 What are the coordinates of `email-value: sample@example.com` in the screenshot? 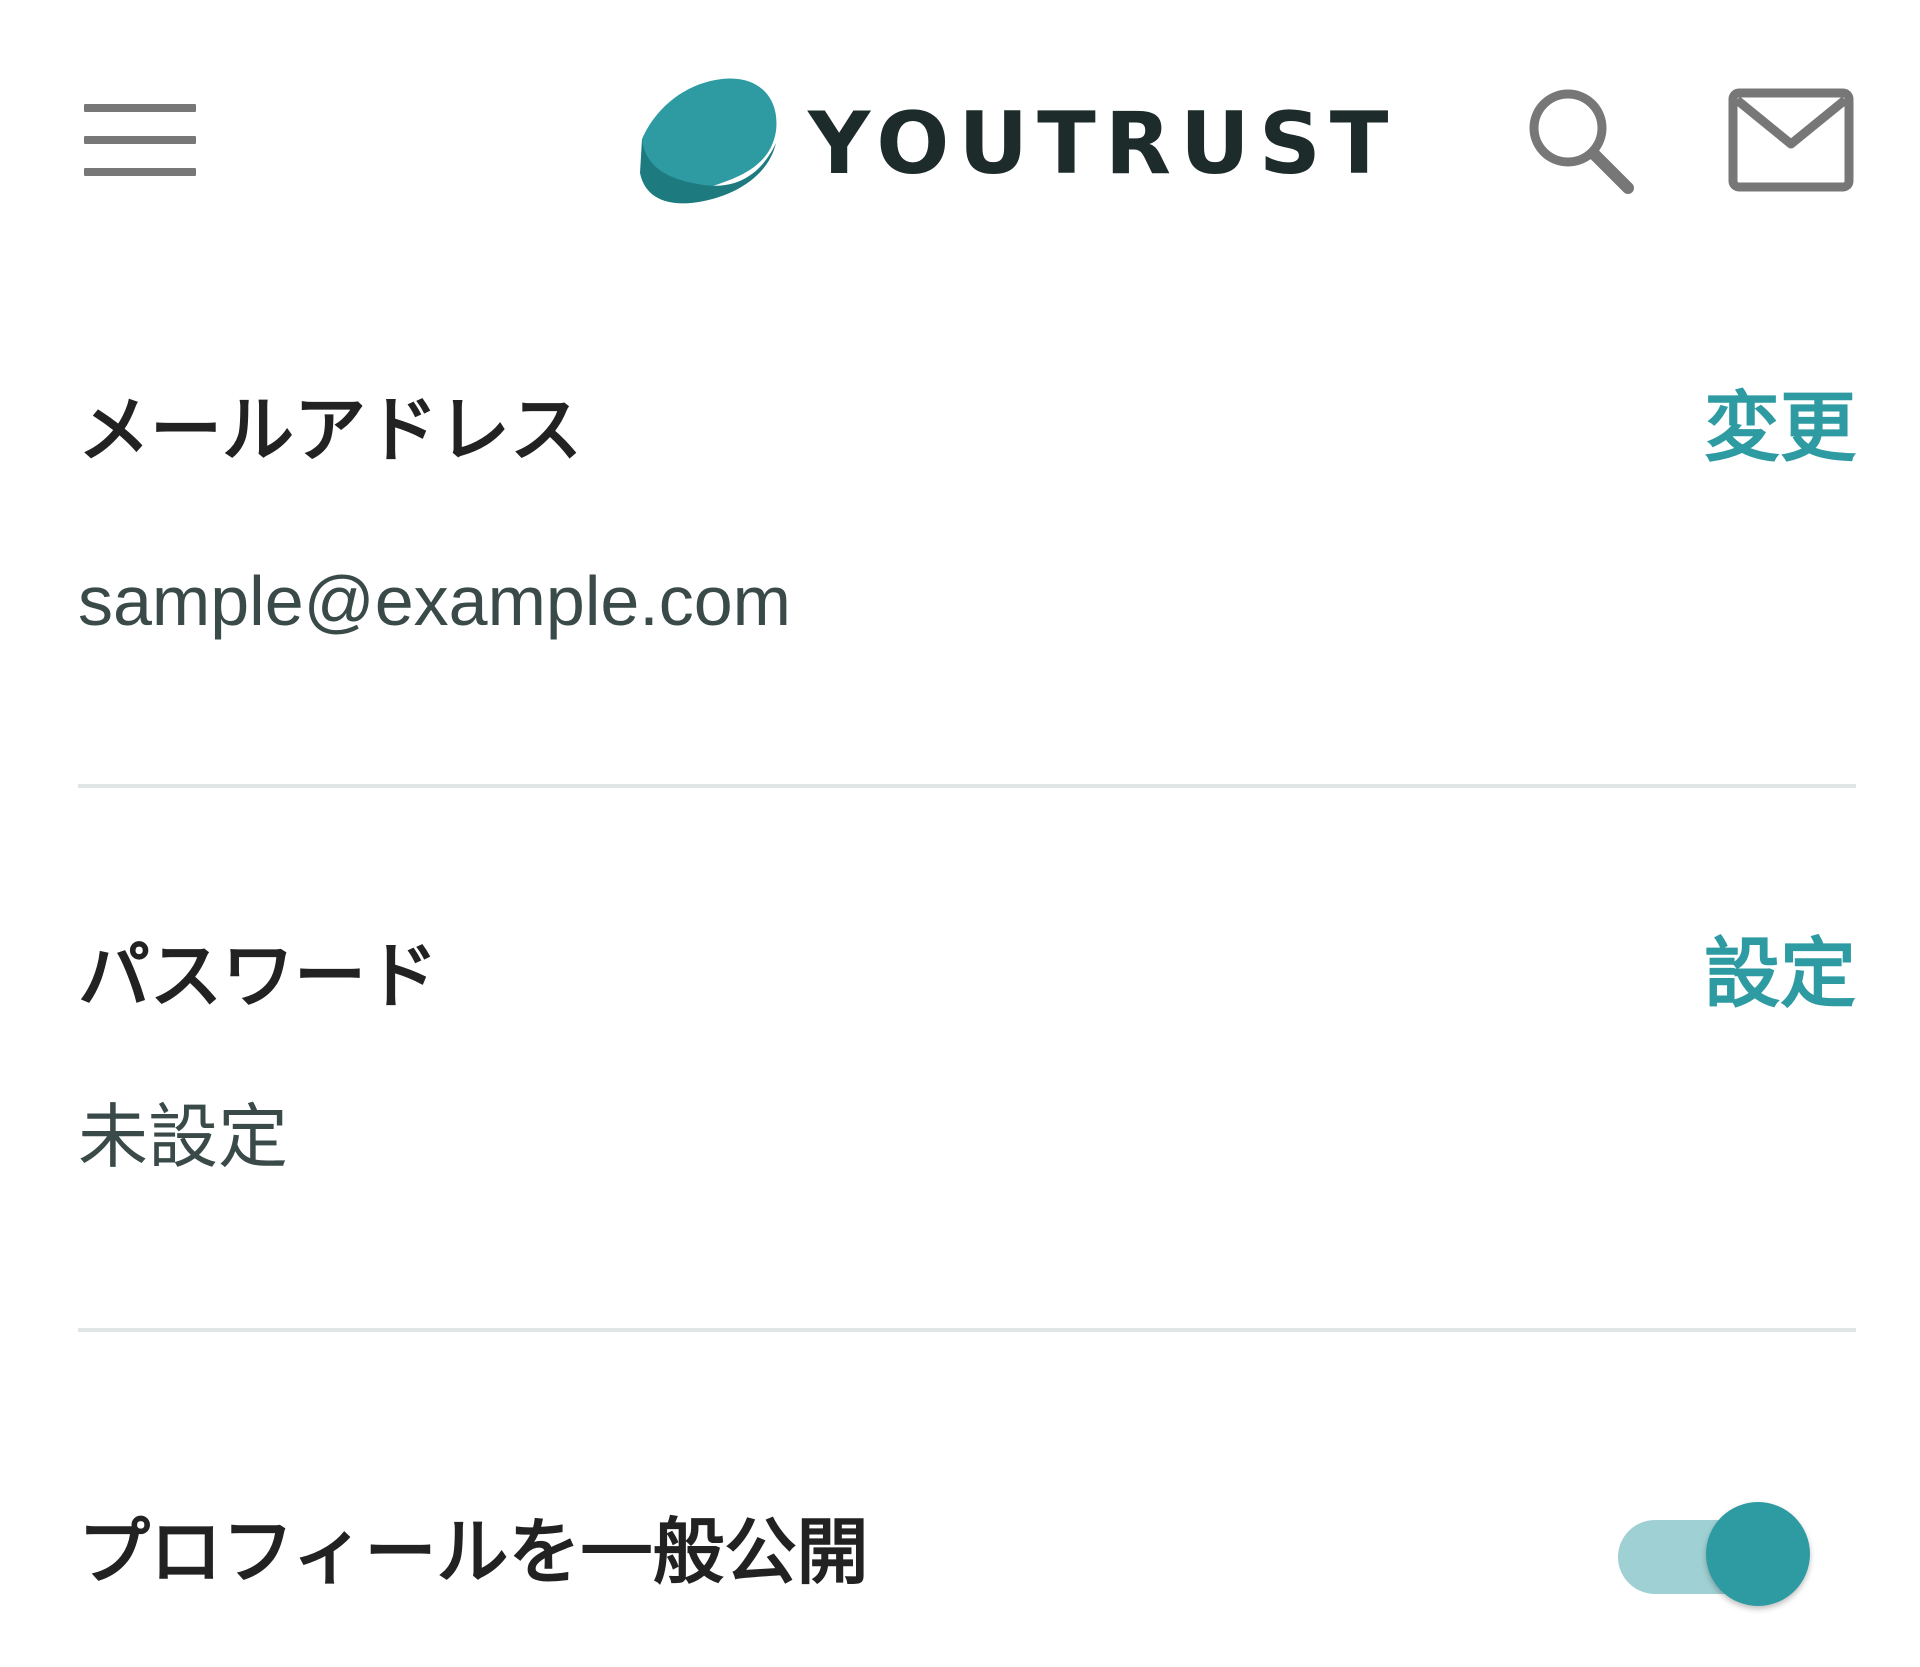 It's located at (434, 601).